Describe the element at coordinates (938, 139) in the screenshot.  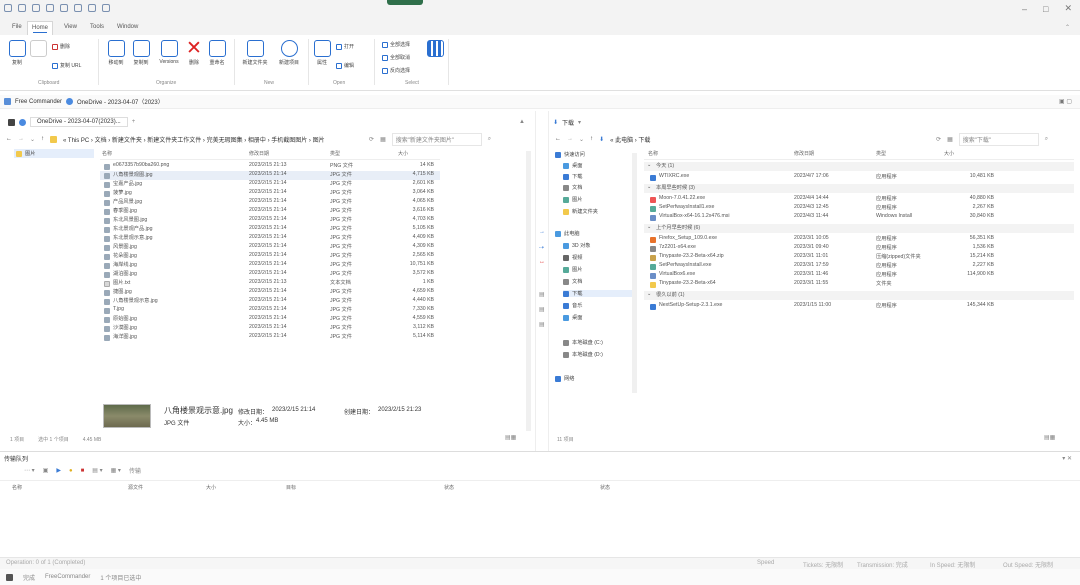
I see `refresh-icon: ⟳` at that location.